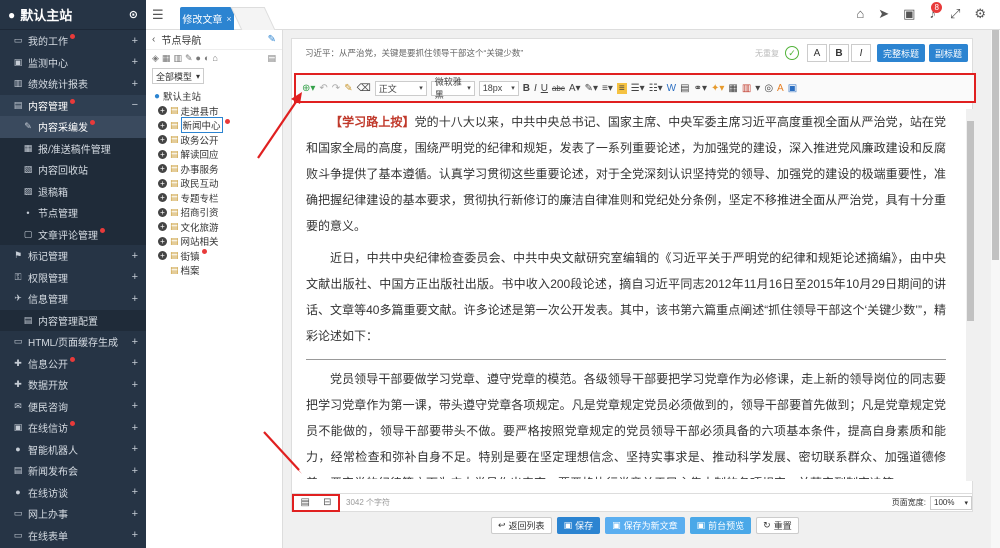 The image size is (1000, 548). Describe the element at coordinates (544, 88) in the screenshot. I see `underline-button: U` at that location.